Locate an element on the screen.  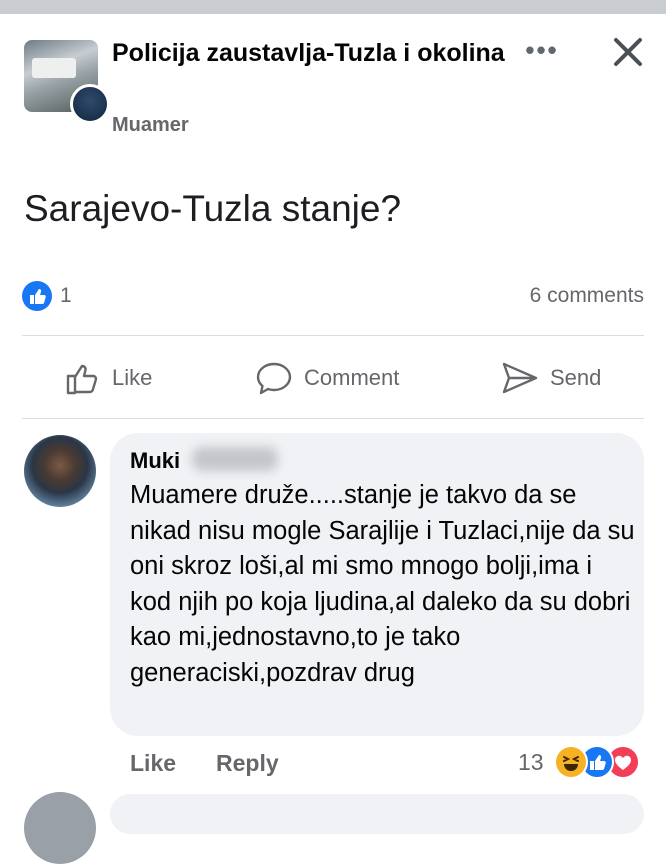
comment-button: Comment is located at coordinates (326, 378).